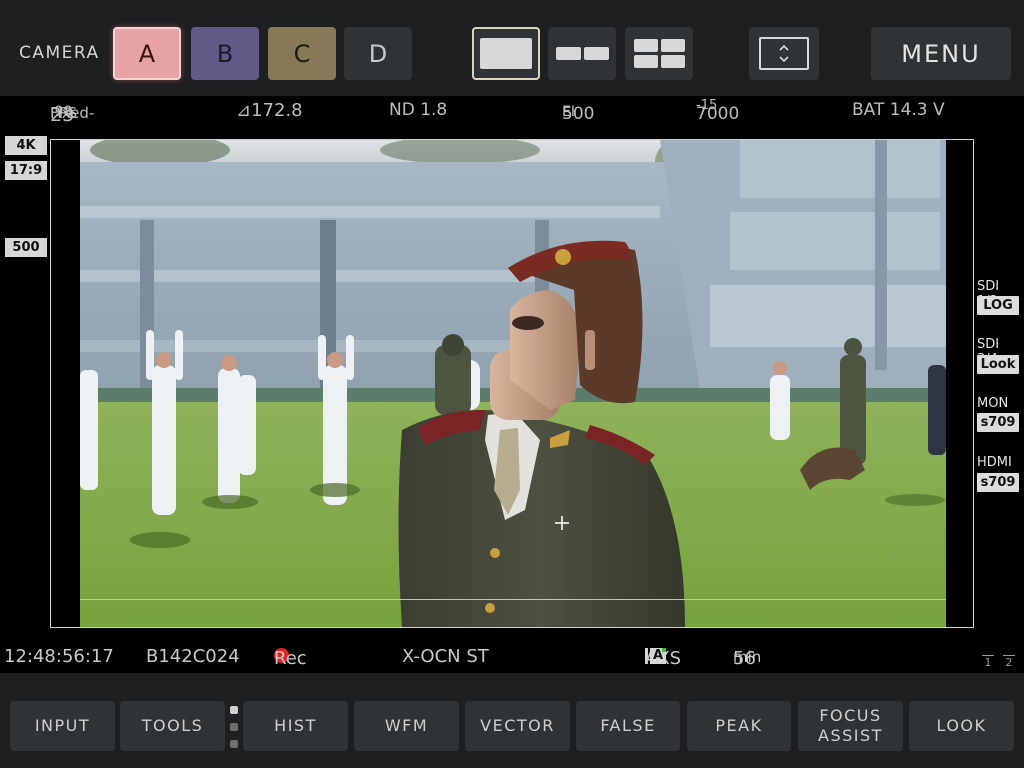 This screenshot has height=768, width=1024. Describe the element at coordinates (628, 726) in the screenshot. I see `false-color-button: FALSE` at that location.